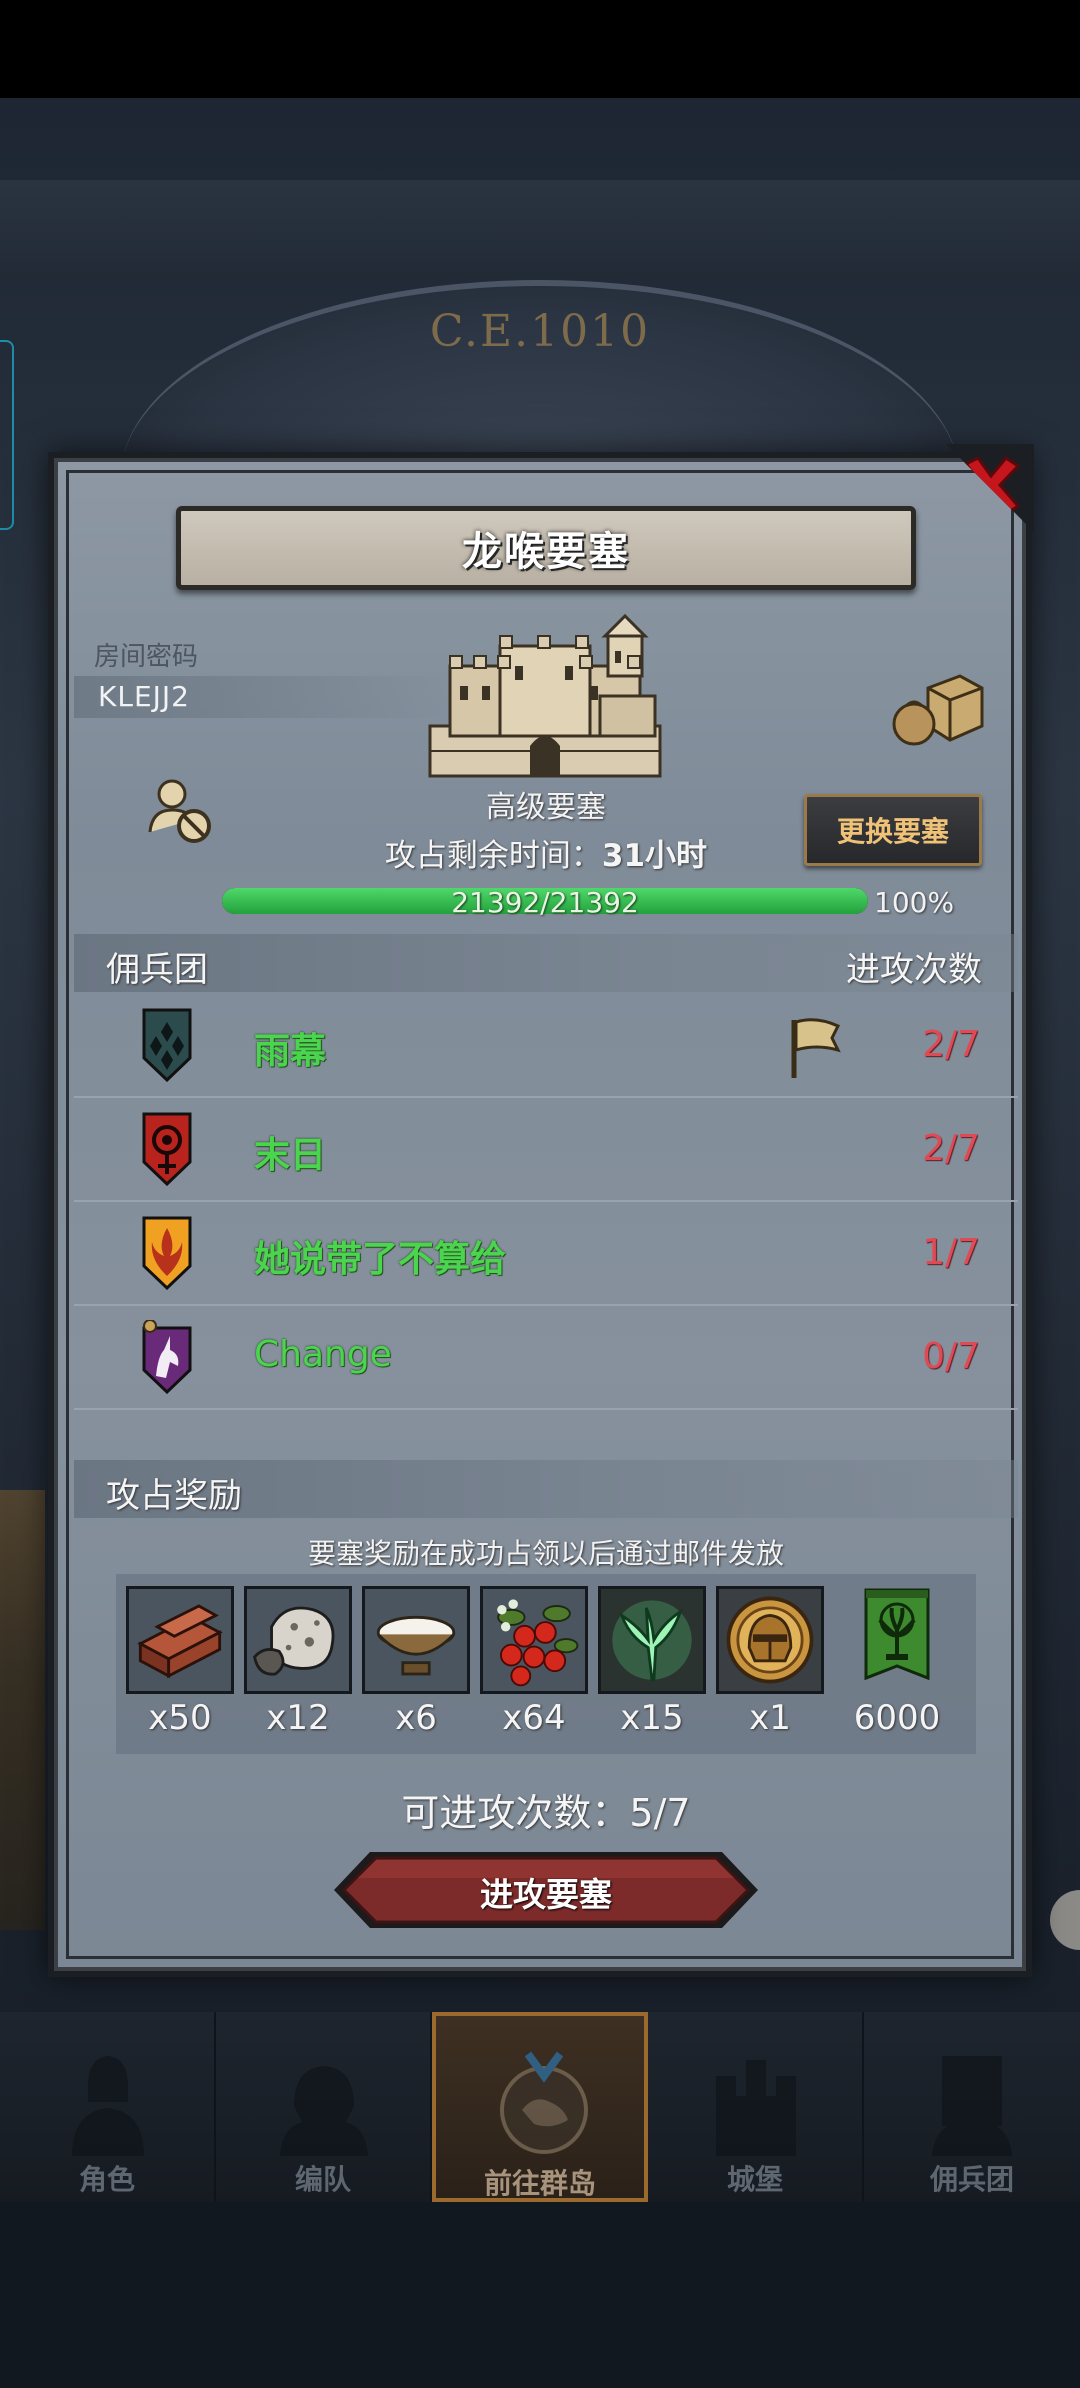 The width and height of the screenshot is (1080, 2388). Describe the element at coordinates (546, 1813) in the screenshot. I see `attacks-remaining: 可进攻次数：5/7` at that location.